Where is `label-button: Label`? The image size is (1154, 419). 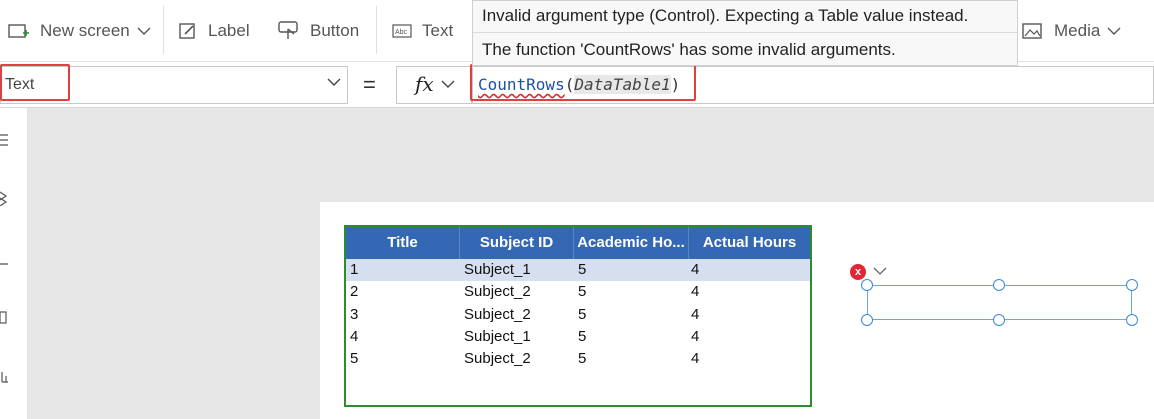
label-button: Label is located at coordinates (214, 31).